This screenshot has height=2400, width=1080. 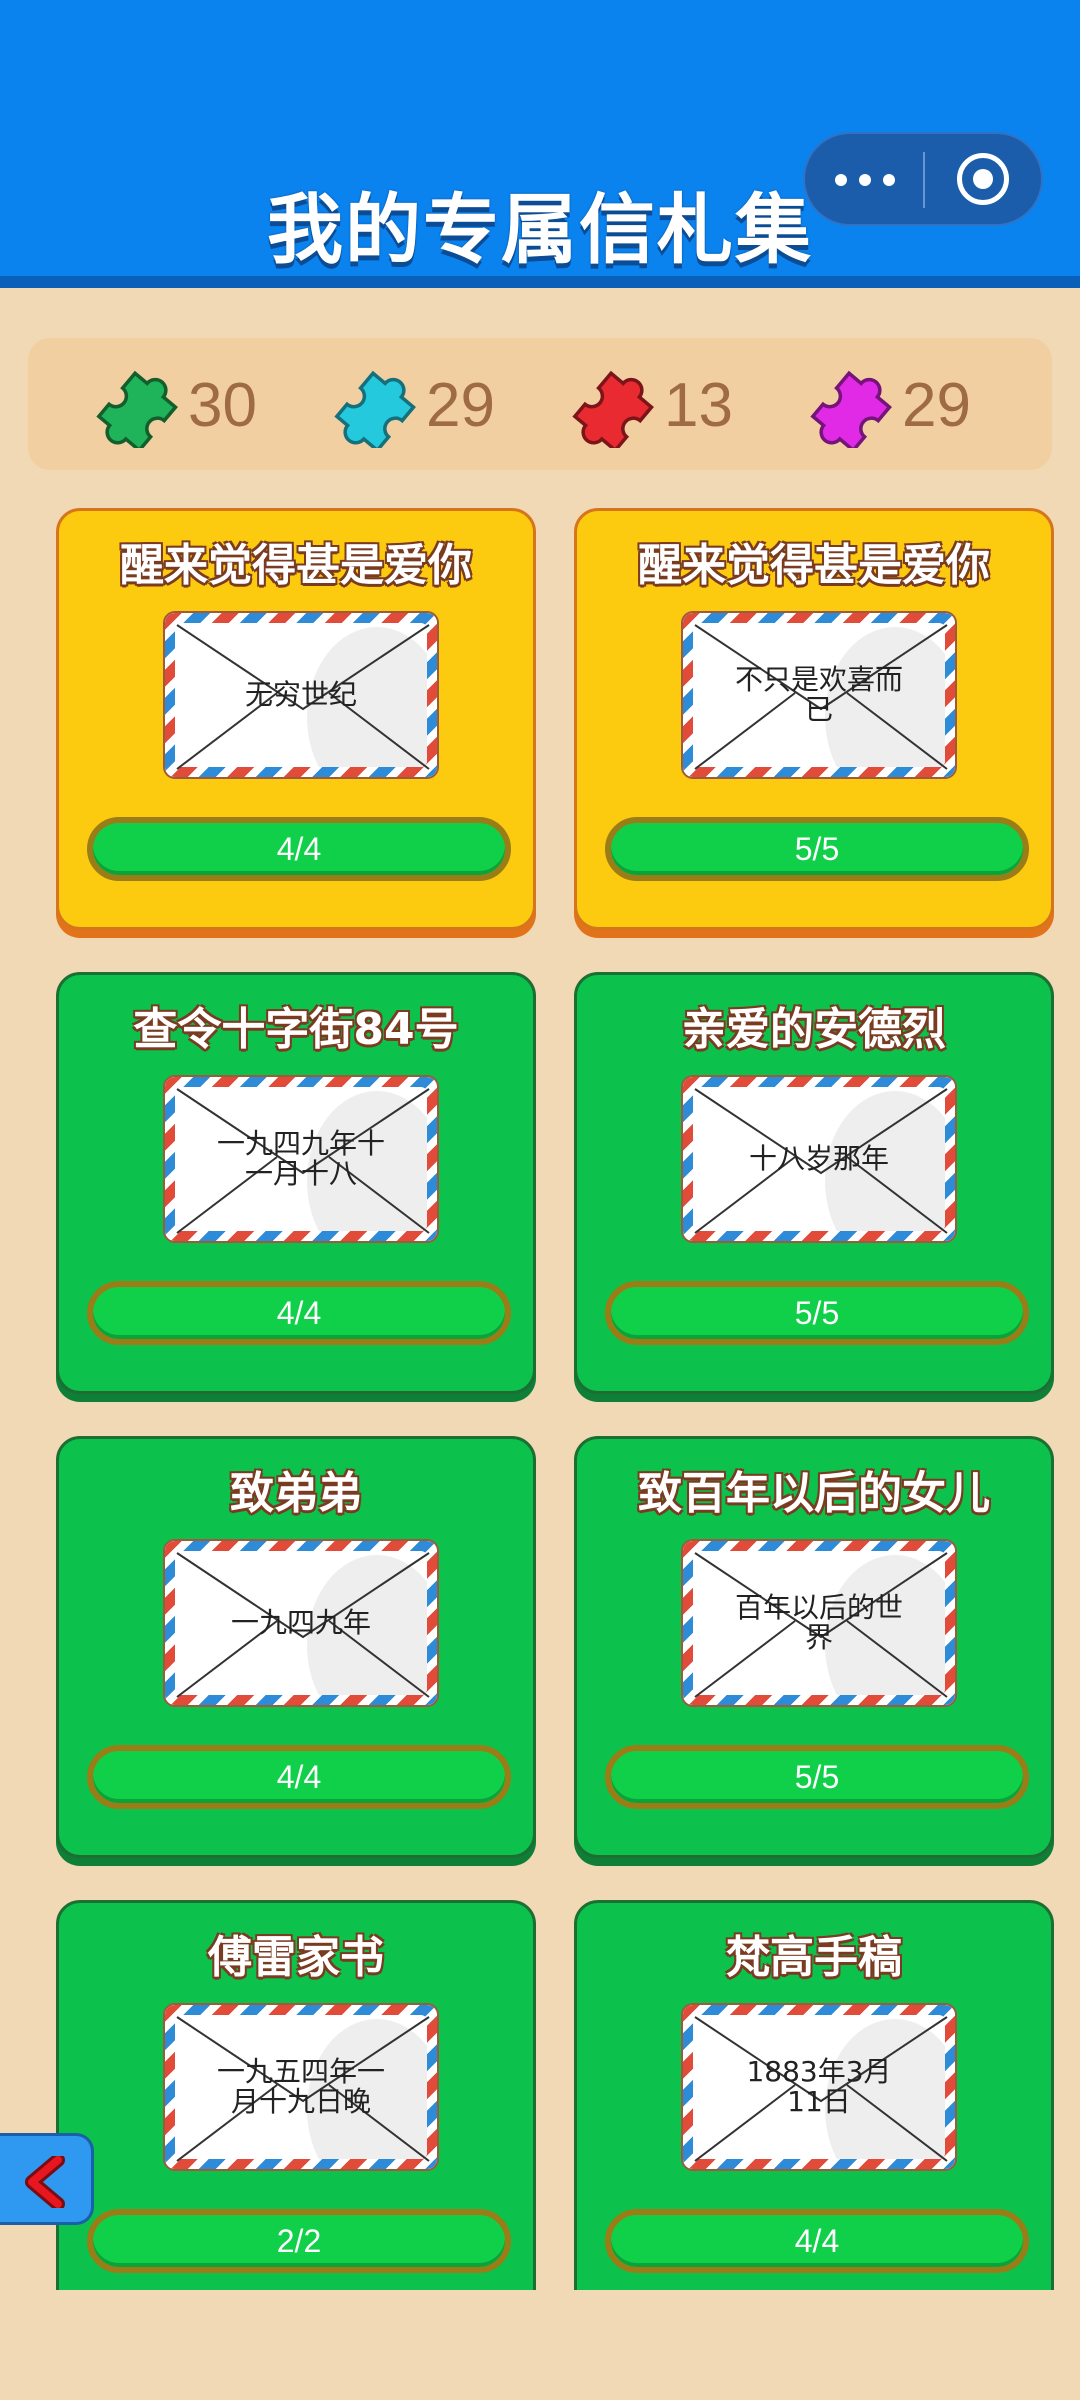 I want to click on envelope-icon: 百年以后的世界, so click(x=819, y=1623).